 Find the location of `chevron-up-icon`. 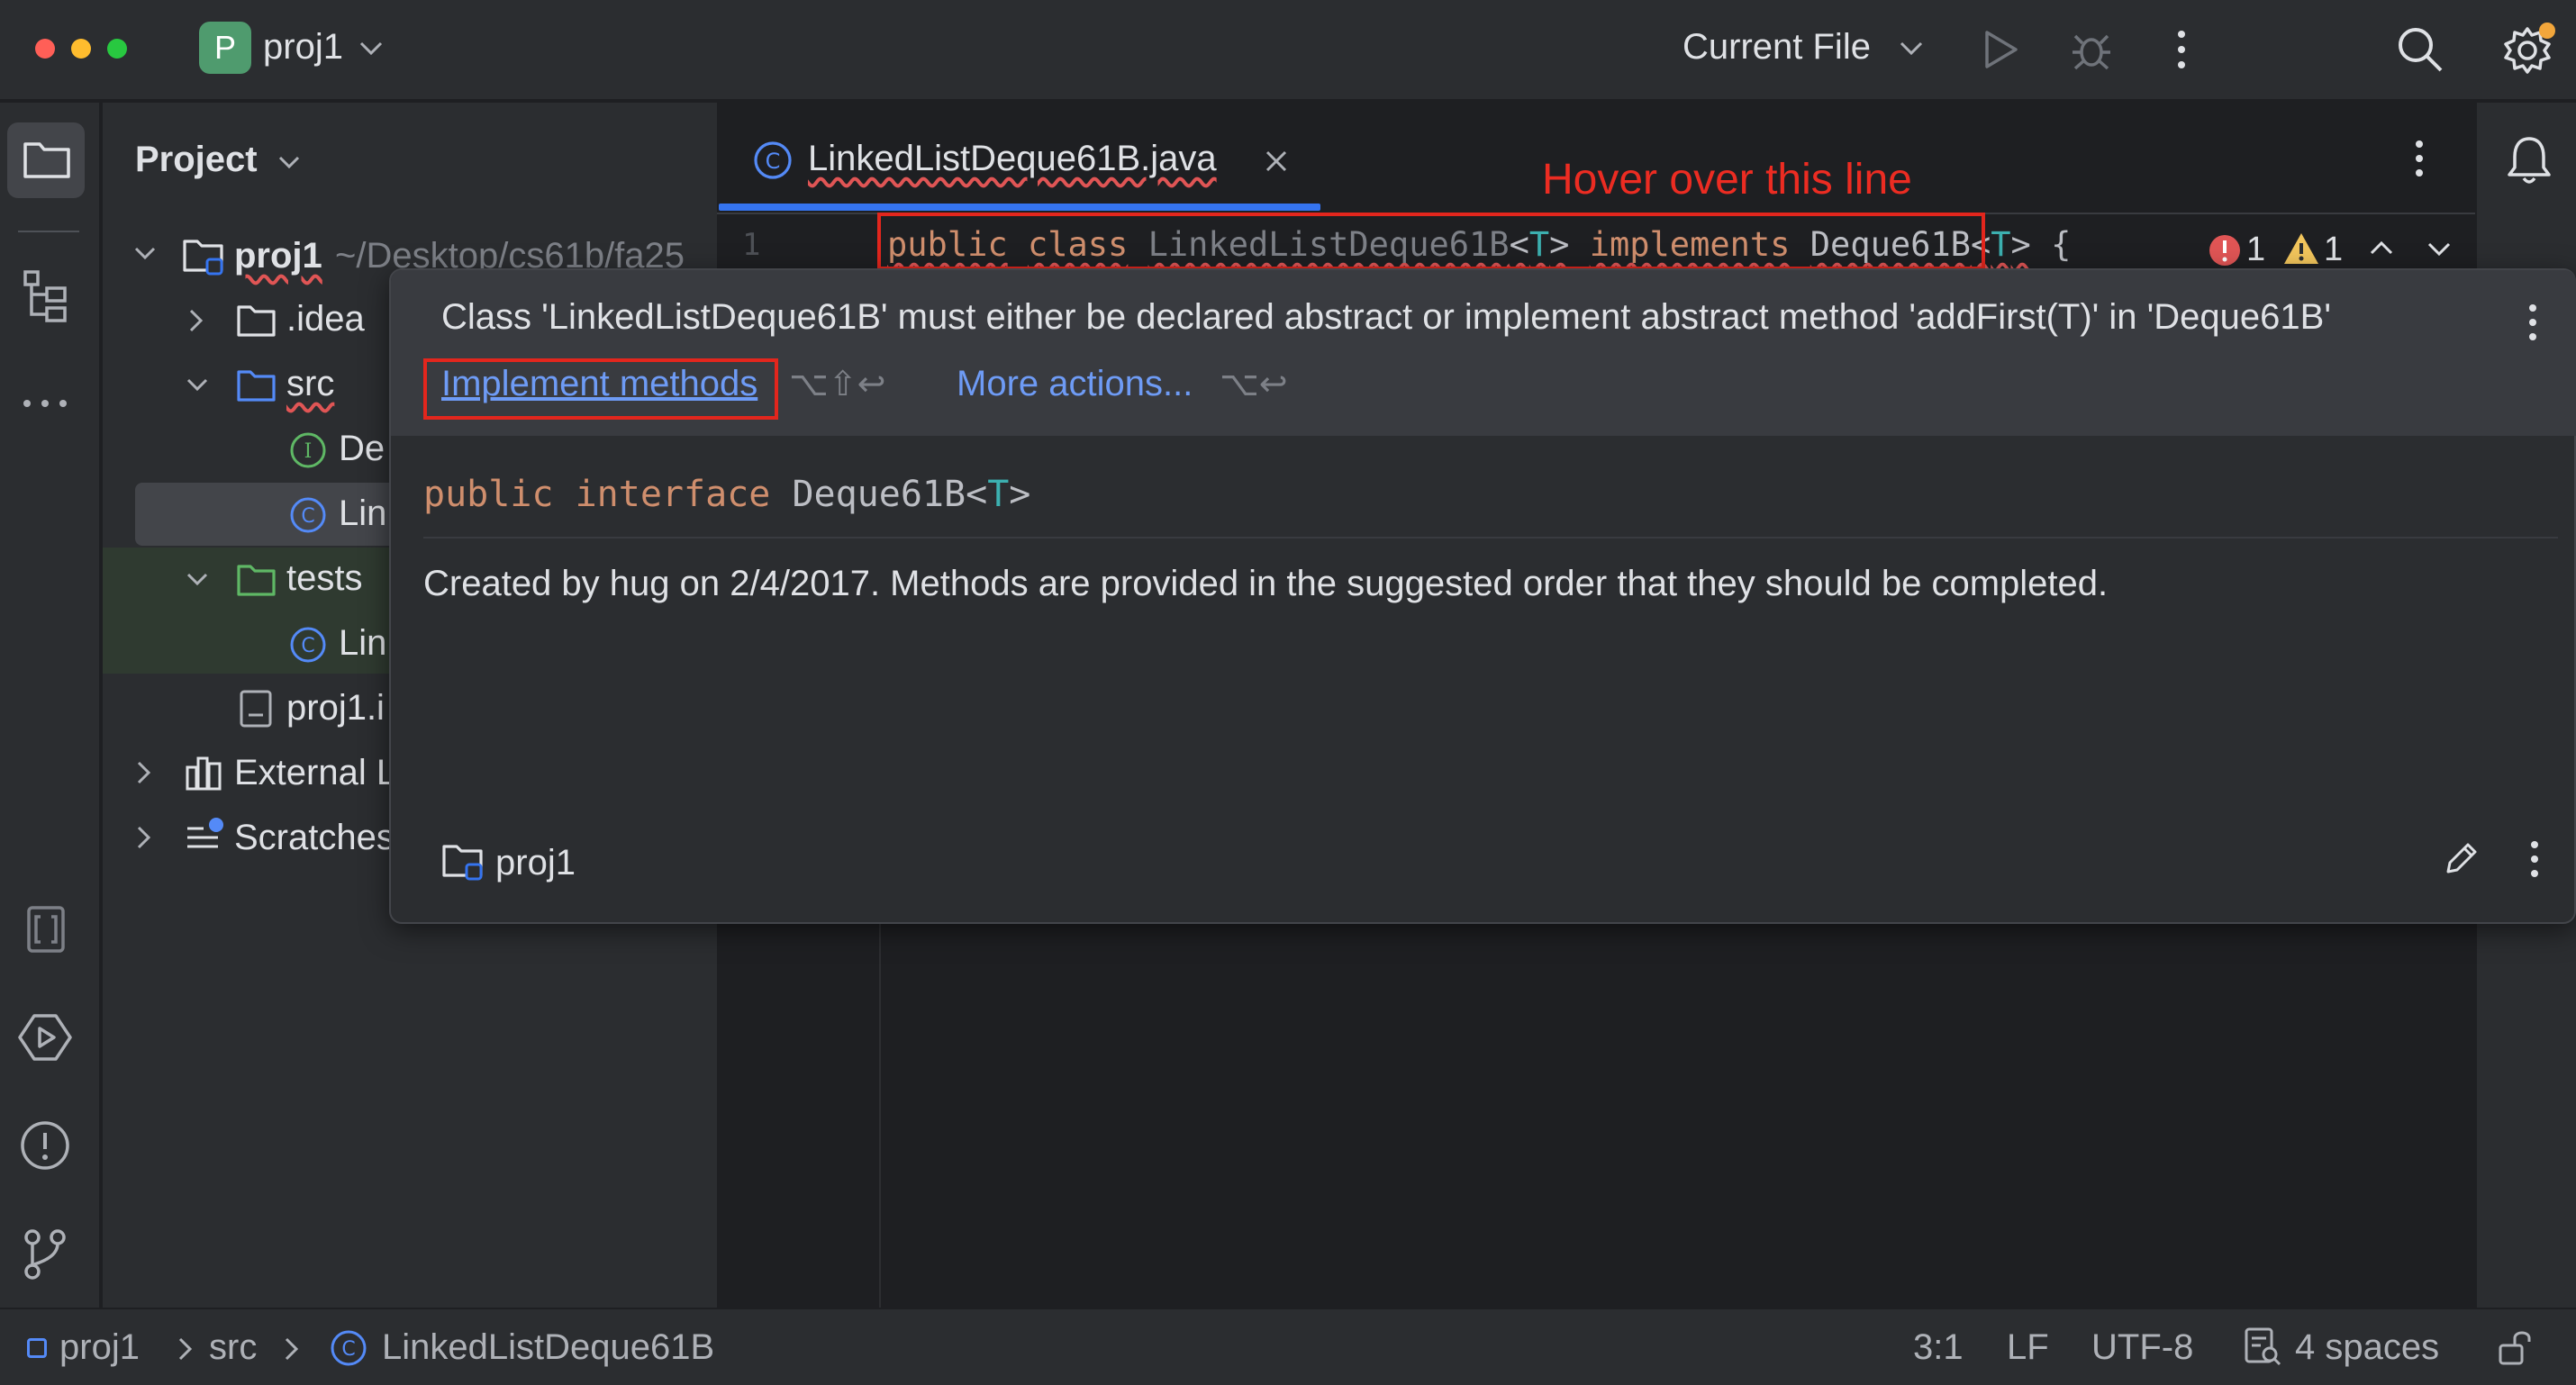

chevron-up-icon is located at coordinates (2381, 248).